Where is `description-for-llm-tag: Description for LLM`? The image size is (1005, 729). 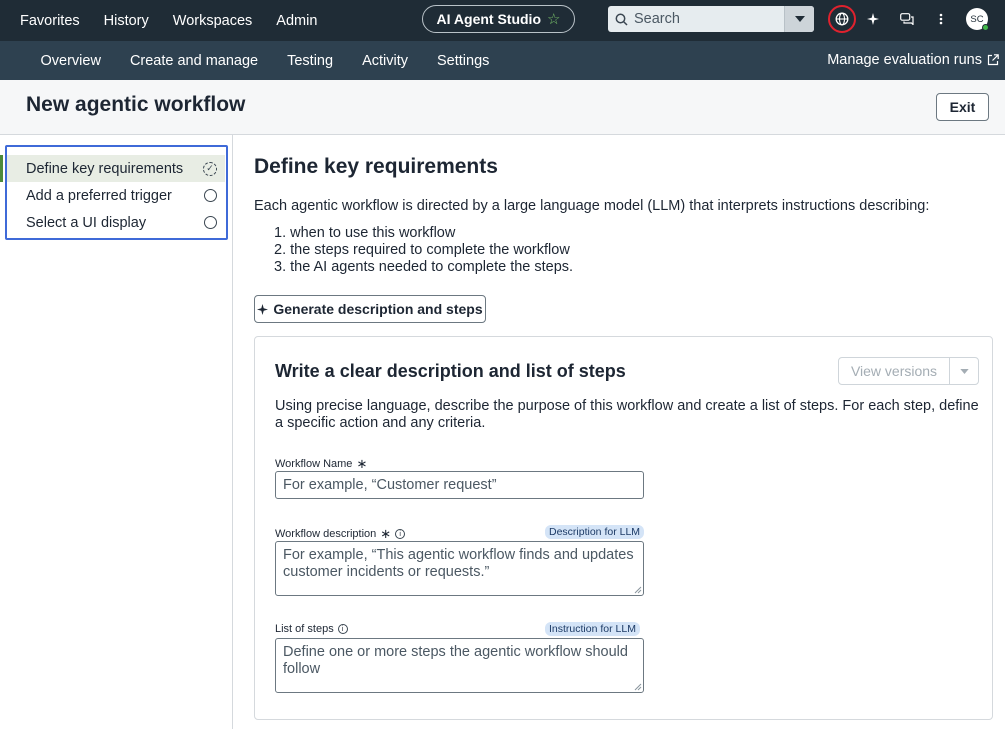
description-for-llm-tag: Description for LLM is located at coordinates (595, 532).